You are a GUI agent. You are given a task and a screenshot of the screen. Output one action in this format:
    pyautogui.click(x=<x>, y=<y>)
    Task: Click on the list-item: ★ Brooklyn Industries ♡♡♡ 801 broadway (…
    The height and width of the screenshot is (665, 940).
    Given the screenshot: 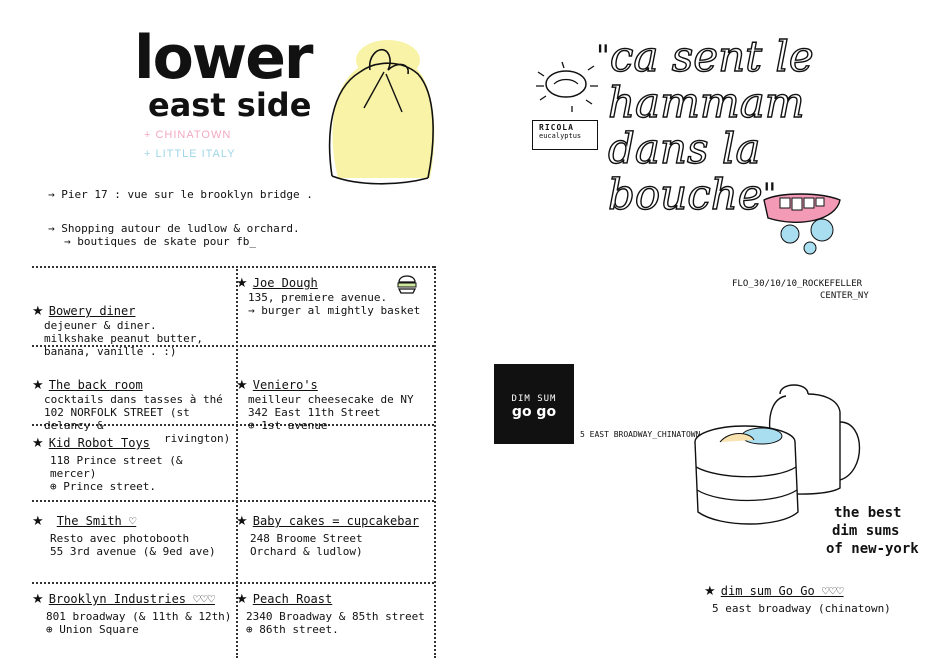 What is the action you would take?
    pyautogui.click(x=132, y=614)
    